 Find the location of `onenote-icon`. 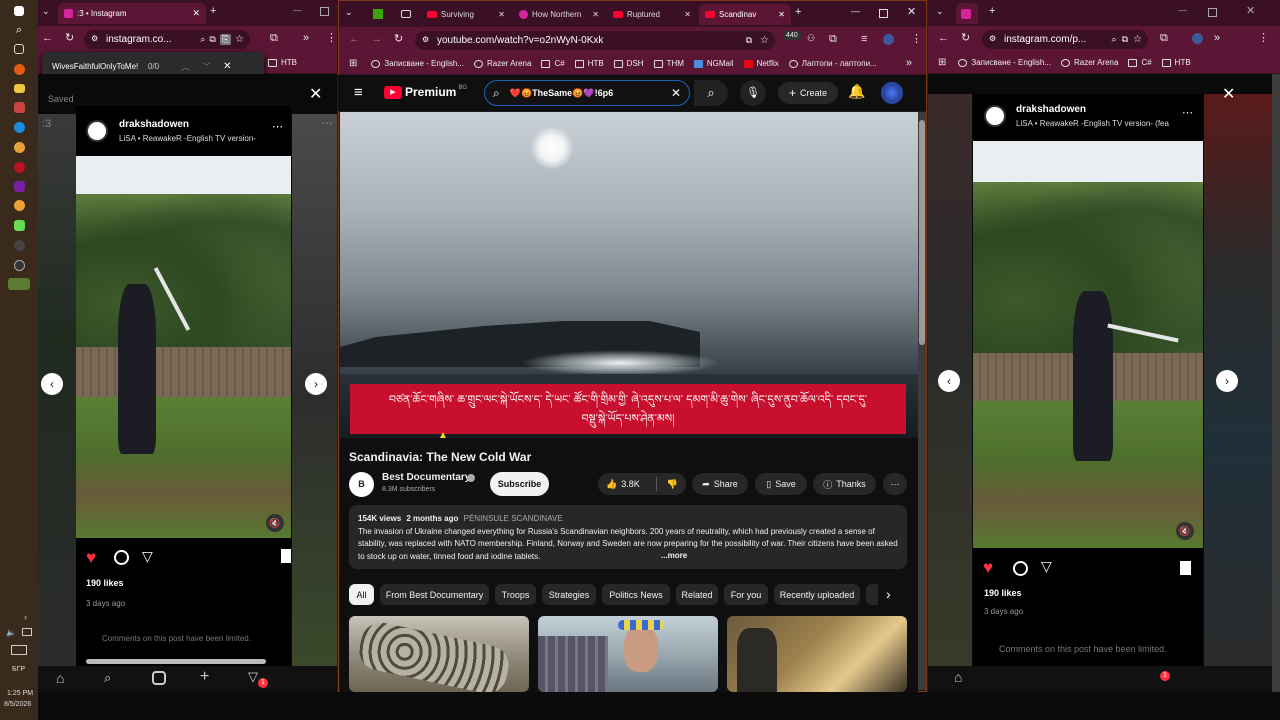

onenote-icon is located at coordinates (19, 186).